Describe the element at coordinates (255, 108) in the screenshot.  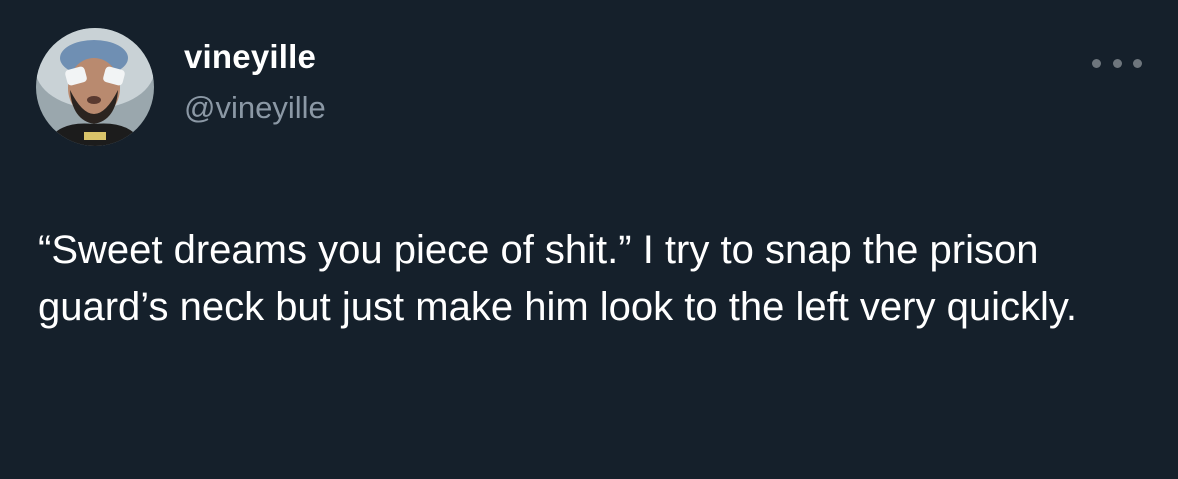
I see `author-handle: @vineyille` at that location.